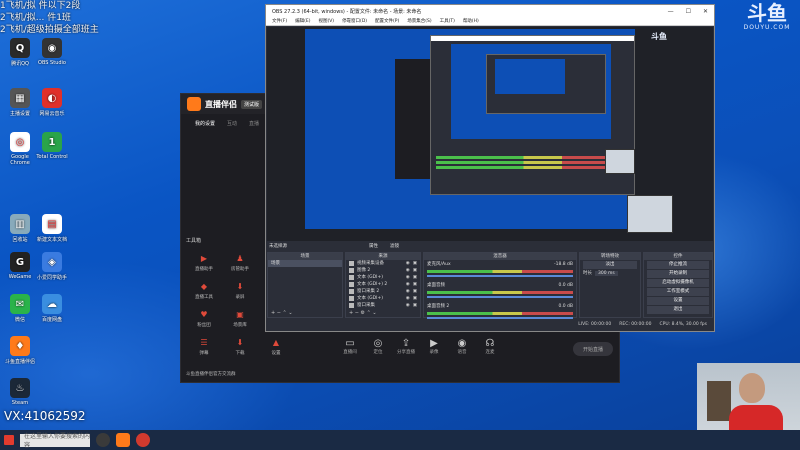 The image size is (800, 450). Describe the element at coordinates (194, 241) in the screenshot. I see `tool-header: 工具箱` at that location.